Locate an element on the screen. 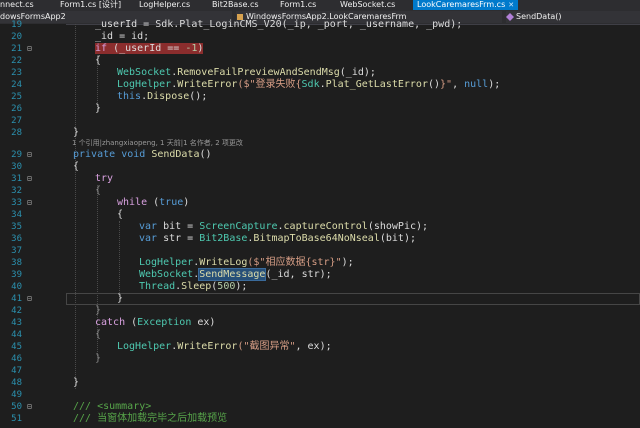 The height and width of the screenshot is (428, 640). token: WriteLog is located at coordinates (223, 262).